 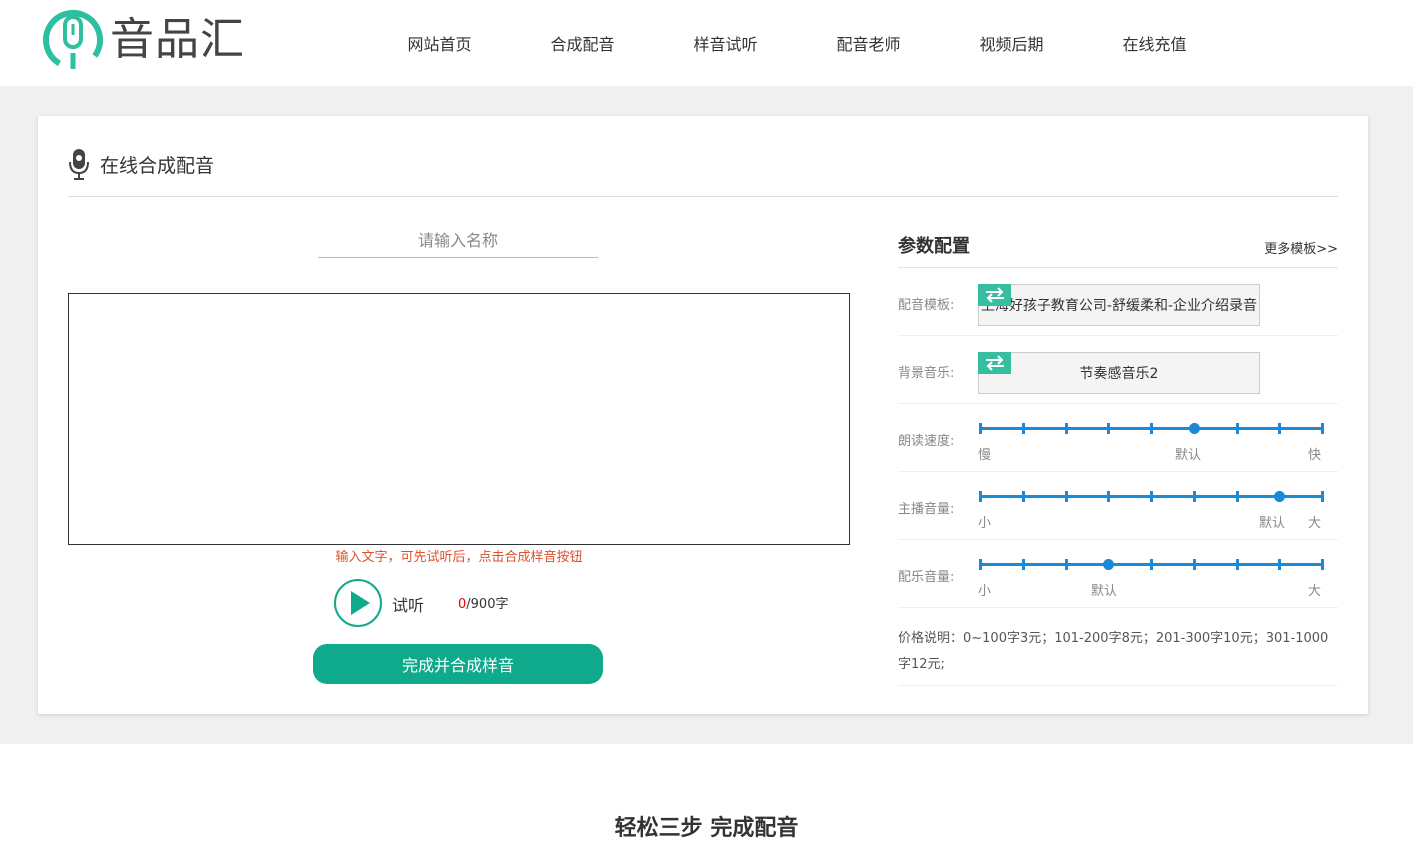 I want to click on site-header: 音品汇 网站首页 合成配音 样音试听 配音老师 视频后期 在线充值, so click(x=706, y=43).